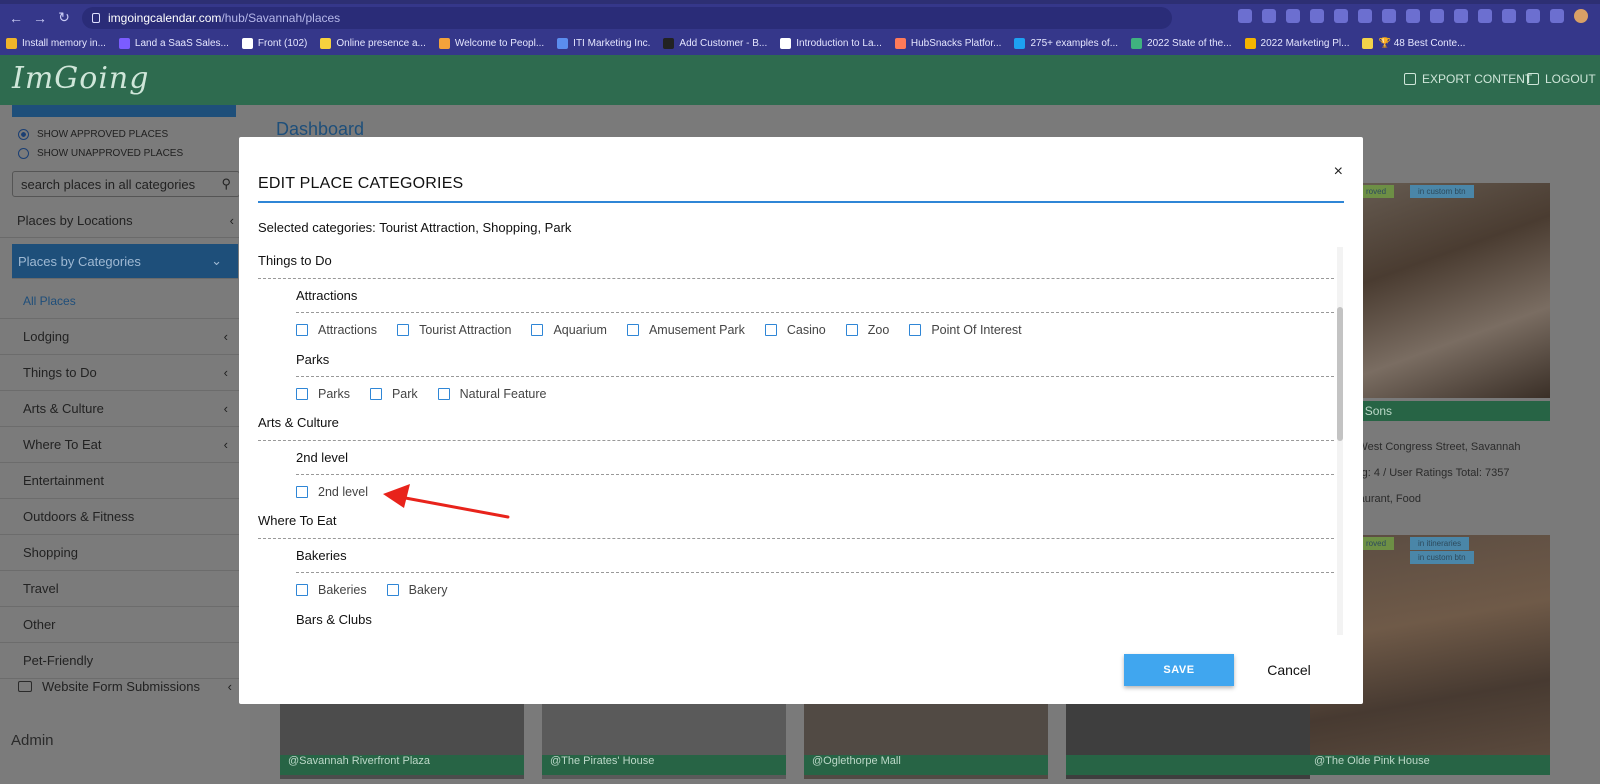 This screenshot has width=1600, height=784. I want to click on sidebar-item: Outdoors & Fitness, so click(125, 517).